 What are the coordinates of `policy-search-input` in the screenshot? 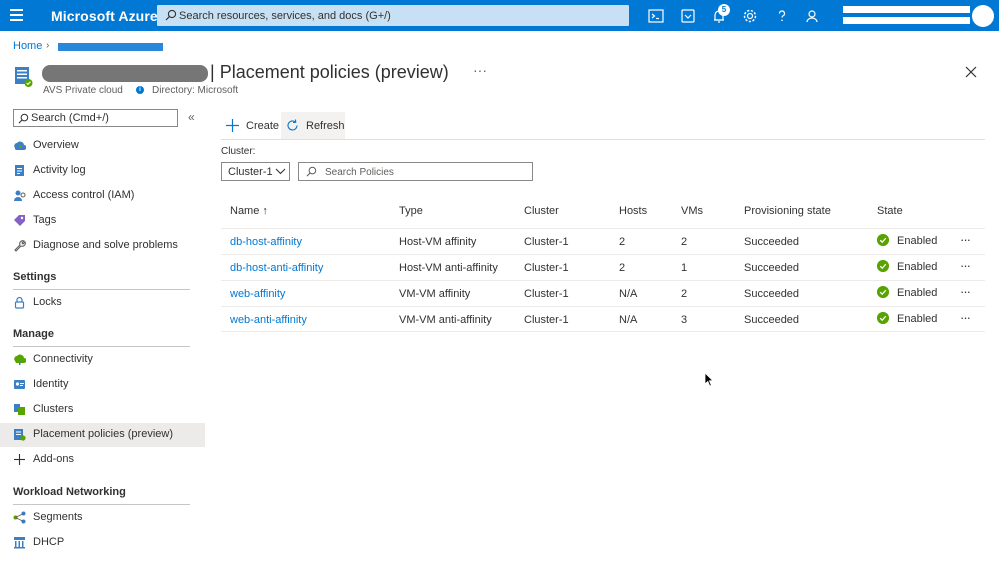 It's located at (425, 172).